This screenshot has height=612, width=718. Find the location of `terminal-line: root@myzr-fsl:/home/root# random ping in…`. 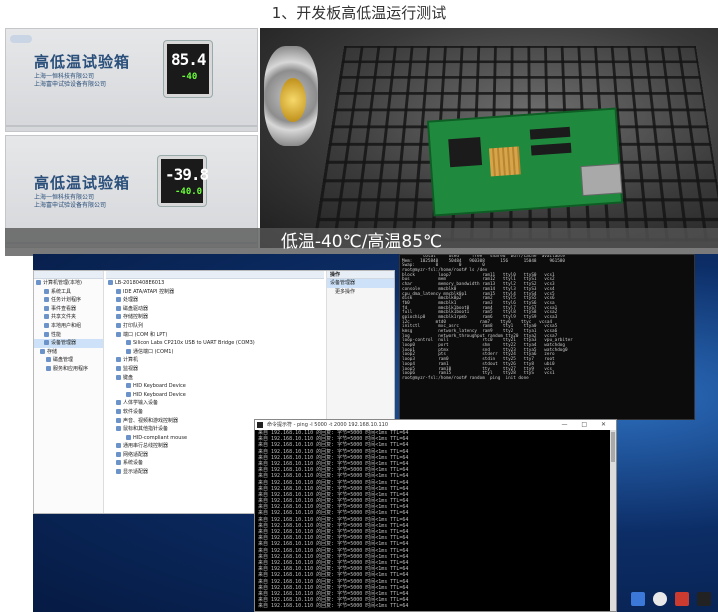

terminal-line: root@myzr-fsl:/home/root# random ping in… is located at coordinates (465, 378).